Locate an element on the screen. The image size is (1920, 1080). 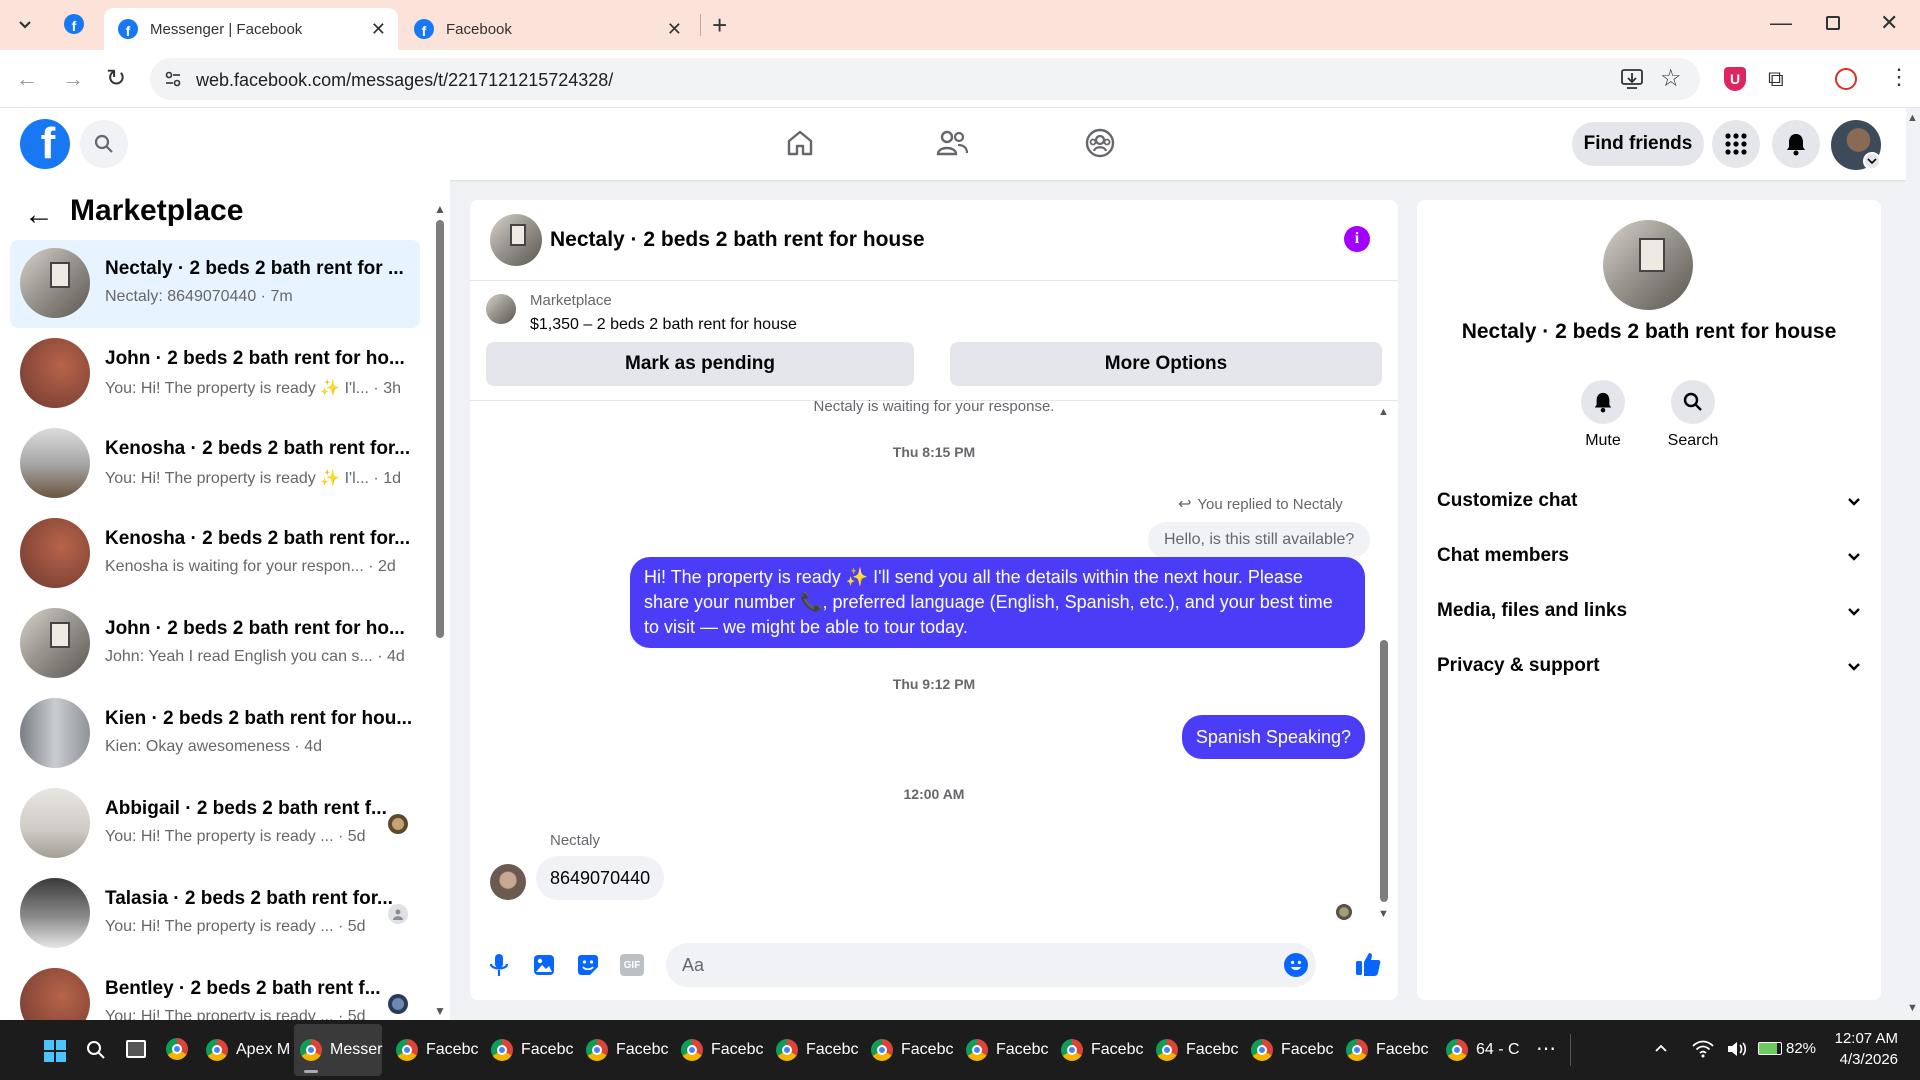
back-arrow-icon: ← is located at coordinates (39, 215).